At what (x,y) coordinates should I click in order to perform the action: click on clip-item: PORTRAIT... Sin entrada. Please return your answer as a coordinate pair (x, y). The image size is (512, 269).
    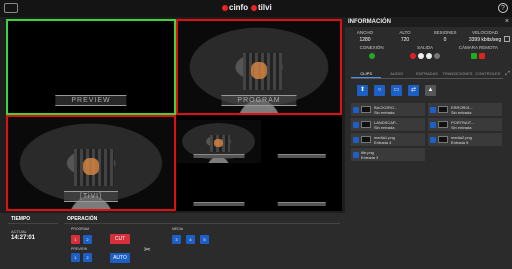
    Looking at the image, I should click on (465, 124).